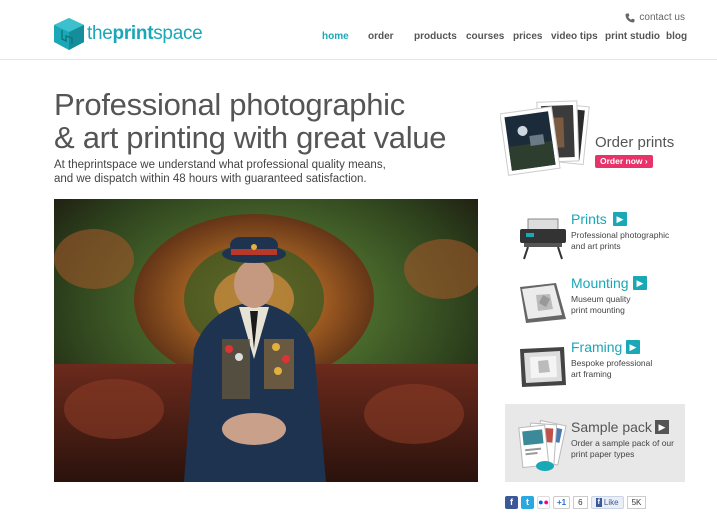  What do you see at coordinates (435, 36) in the screenshot?
I see `nav-products: products` at bounding box center [435, 36].